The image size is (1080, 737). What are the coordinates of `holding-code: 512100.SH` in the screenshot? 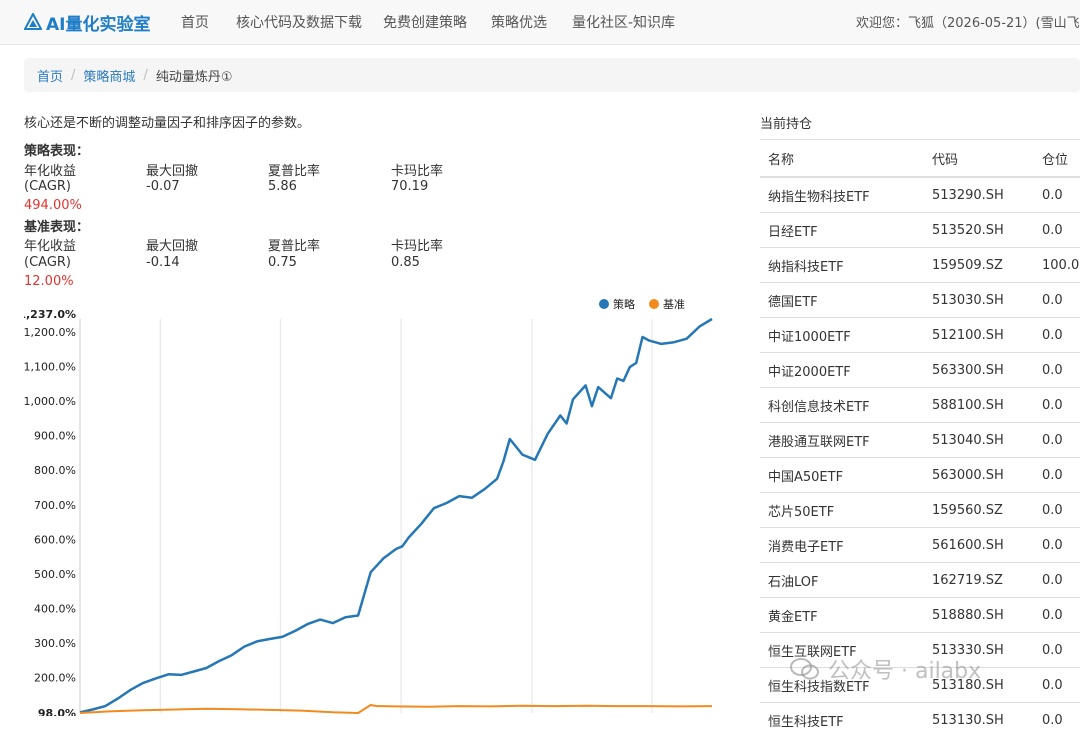 It's located at (979, 335).